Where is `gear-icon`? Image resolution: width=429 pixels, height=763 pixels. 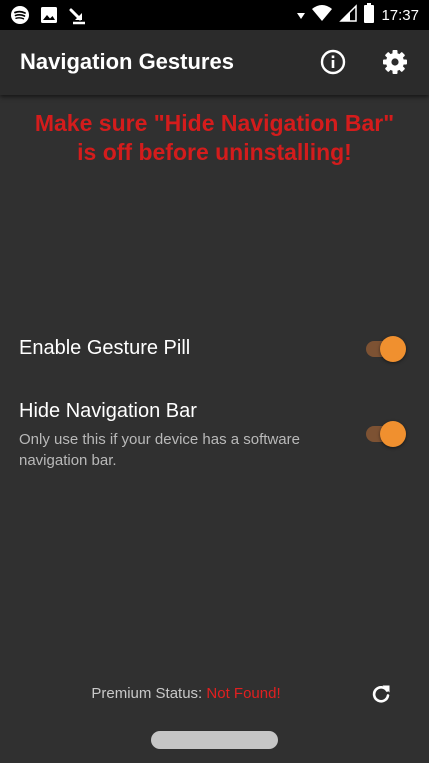 gear-icon is located at coordinates (395, 62).